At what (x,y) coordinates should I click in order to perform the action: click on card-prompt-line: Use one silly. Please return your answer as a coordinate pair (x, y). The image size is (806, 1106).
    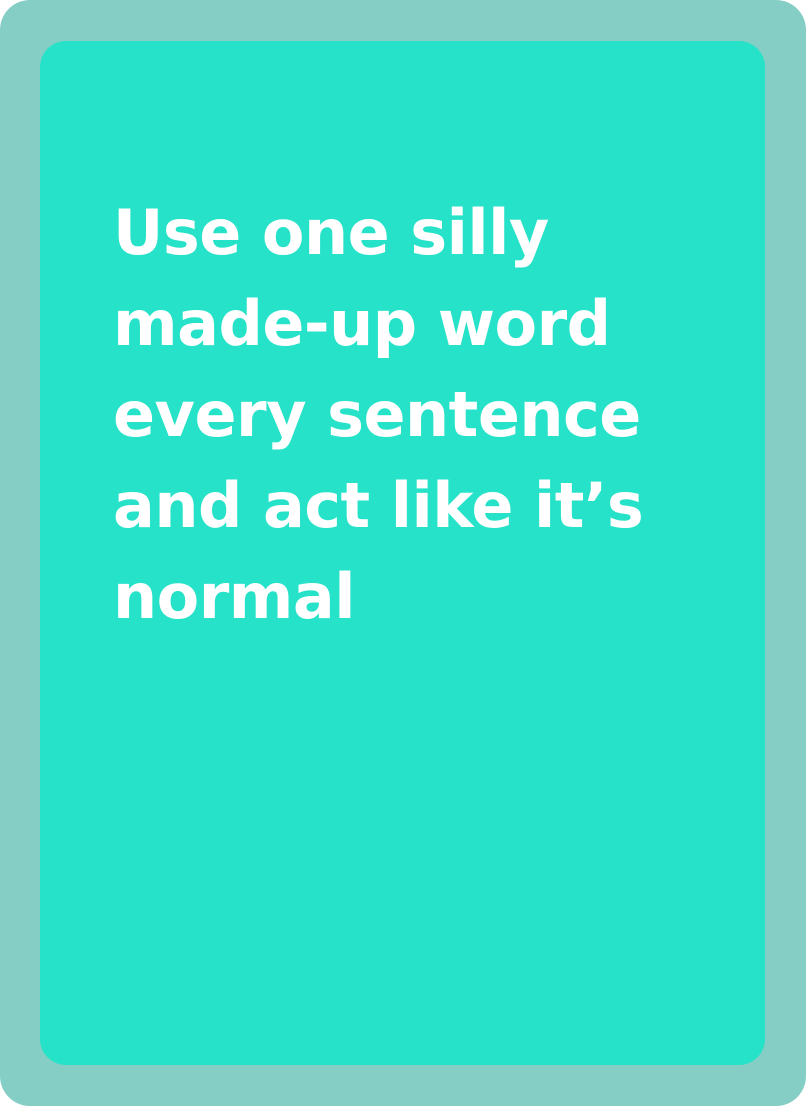
    Looking at the image, I should click on (331, 232).